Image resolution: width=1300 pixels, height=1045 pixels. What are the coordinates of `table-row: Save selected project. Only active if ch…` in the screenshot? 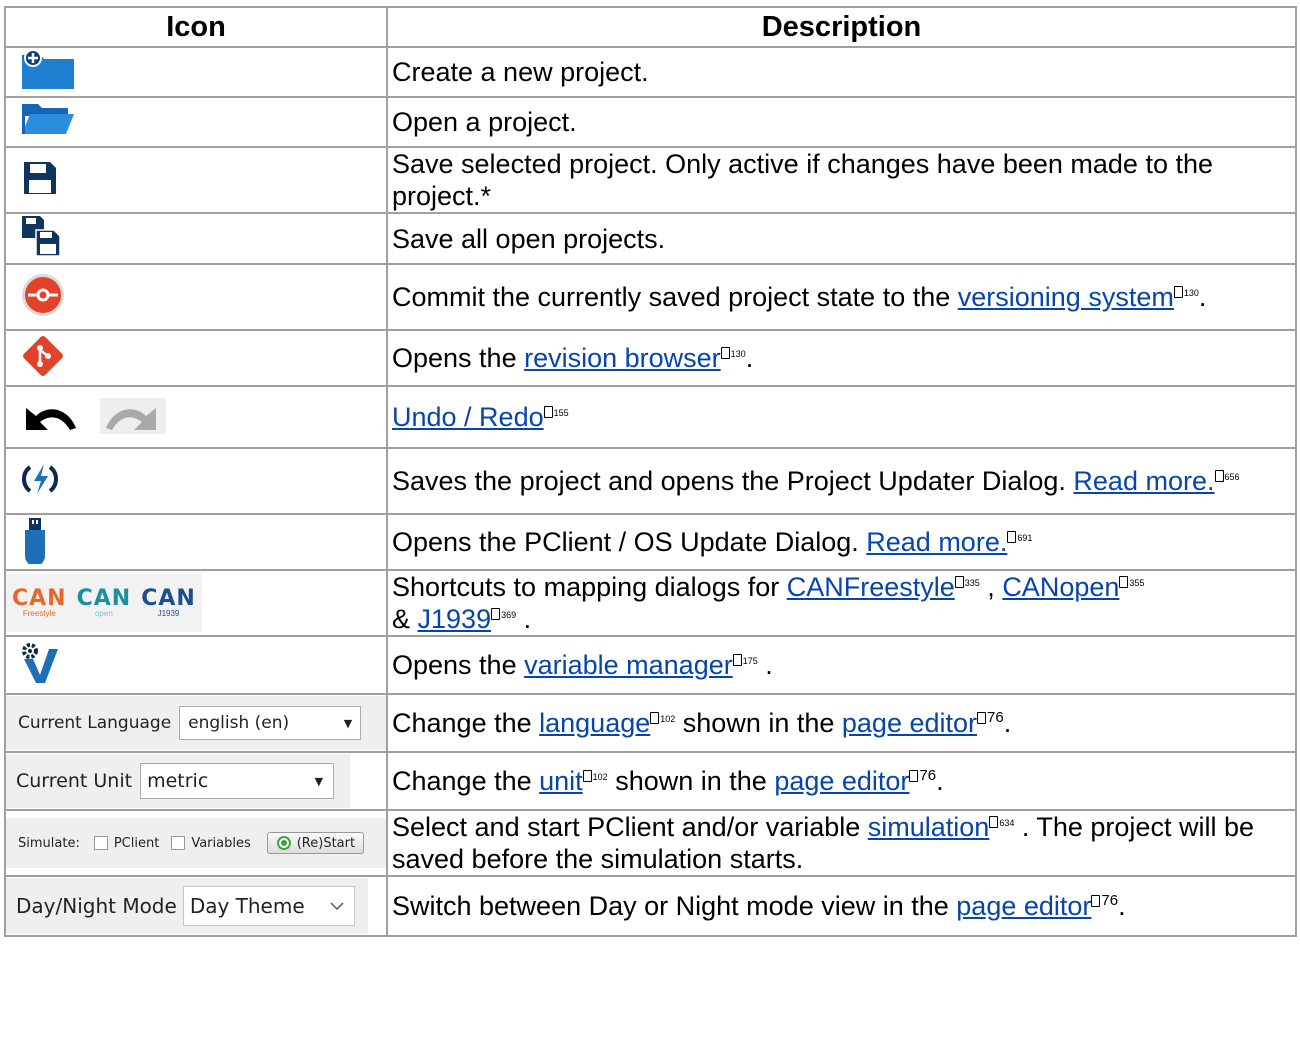 It's located at (650, 180).